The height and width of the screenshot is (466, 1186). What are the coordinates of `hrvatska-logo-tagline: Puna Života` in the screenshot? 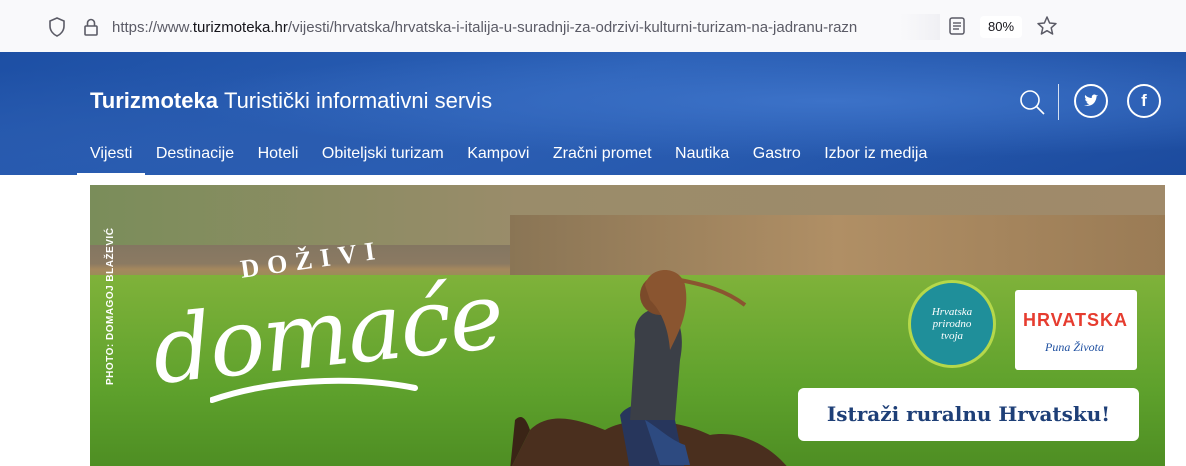 It's located at (1074, 347).